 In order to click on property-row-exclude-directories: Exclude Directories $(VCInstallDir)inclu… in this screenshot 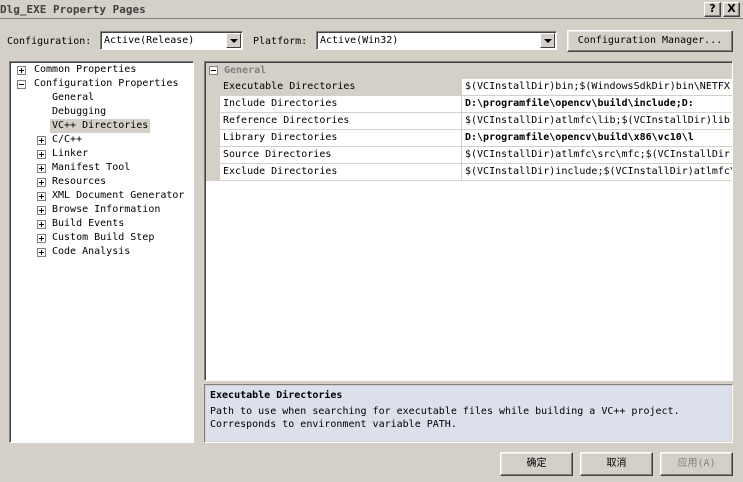, I will do `click(476, 172)`.